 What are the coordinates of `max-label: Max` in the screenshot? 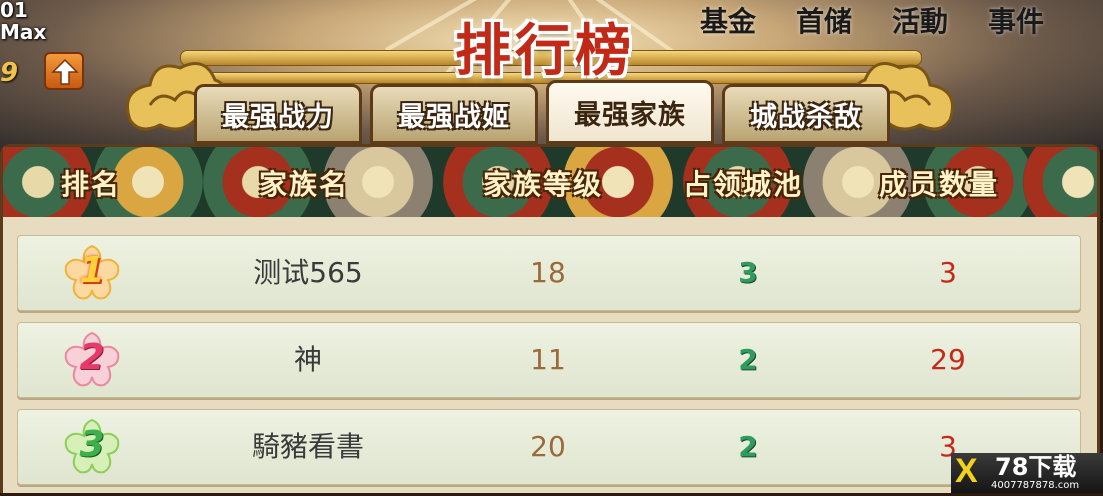 It's located at (23, 32).